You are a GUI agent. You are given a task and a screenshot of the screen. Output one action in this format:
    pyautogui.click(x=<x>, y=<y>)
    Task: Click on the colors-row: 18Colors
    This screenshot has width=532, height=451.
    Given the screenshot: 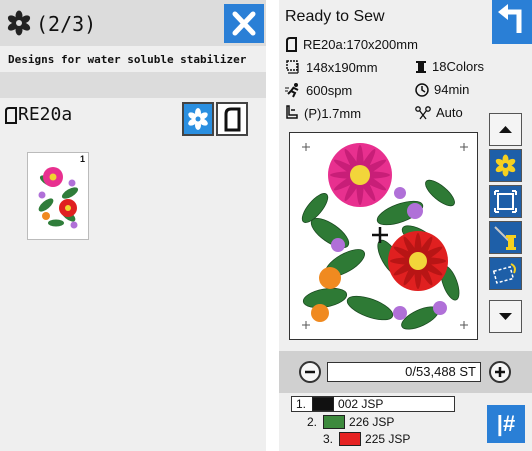 What is the action you would take?
    pyautogui.click(x=449, y=66)
    